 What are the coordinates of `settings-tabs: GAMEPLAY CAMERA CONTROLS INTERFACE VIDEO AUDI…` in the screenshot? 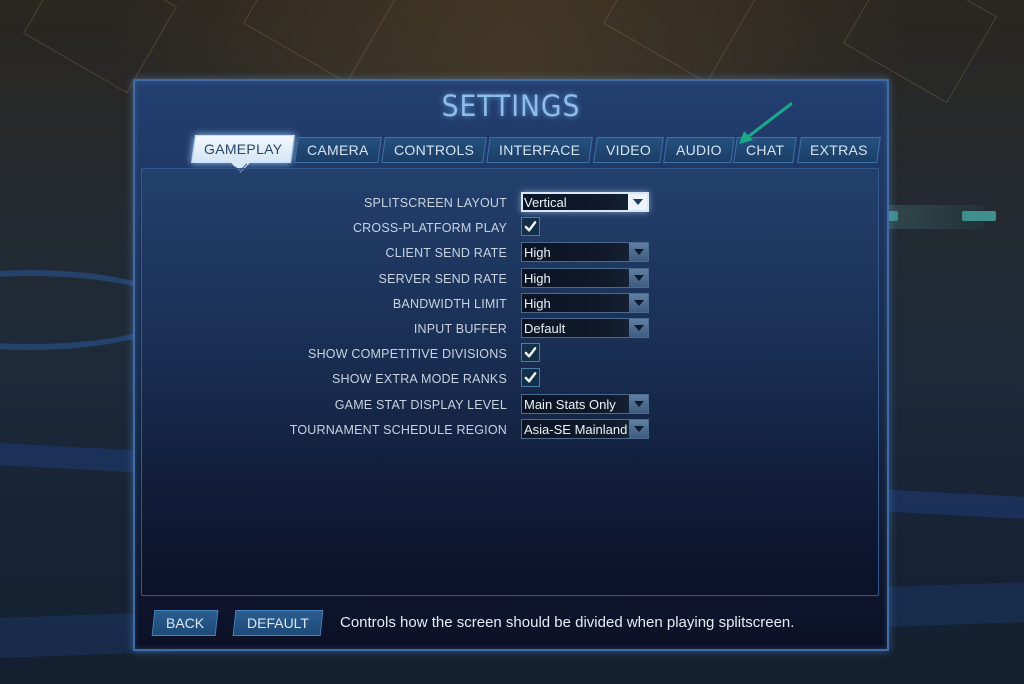 It's located at (536, 149).